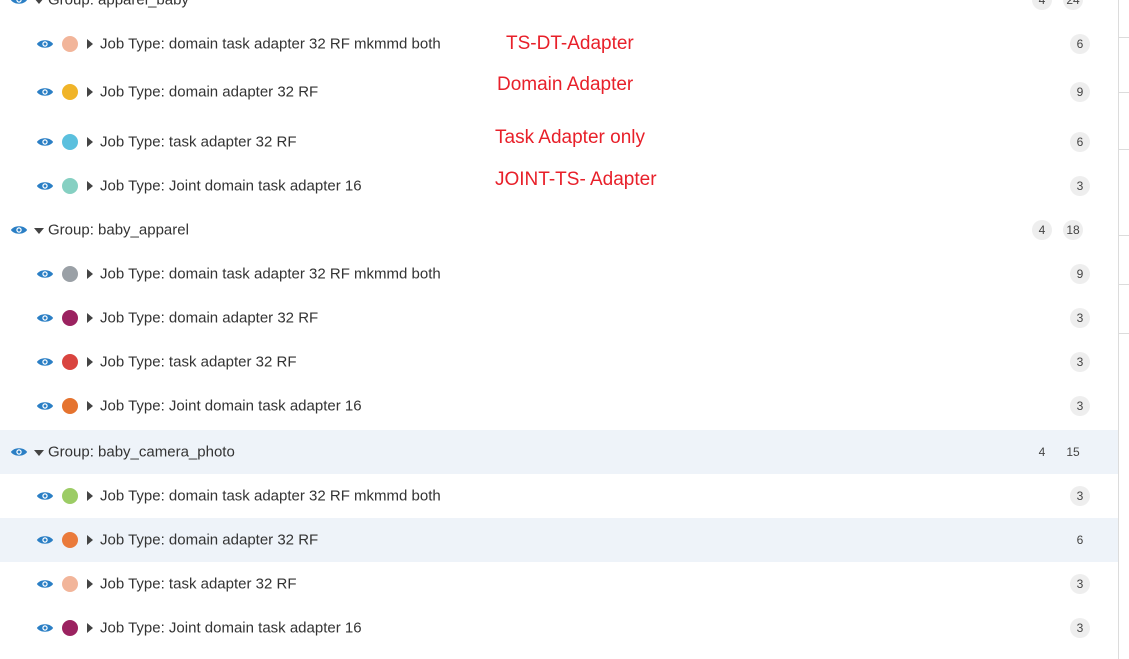 The image size is (1129, 659). Describe the element at coordinates (1118, 329) in the screenshot. I see `panel-divider` at that location.